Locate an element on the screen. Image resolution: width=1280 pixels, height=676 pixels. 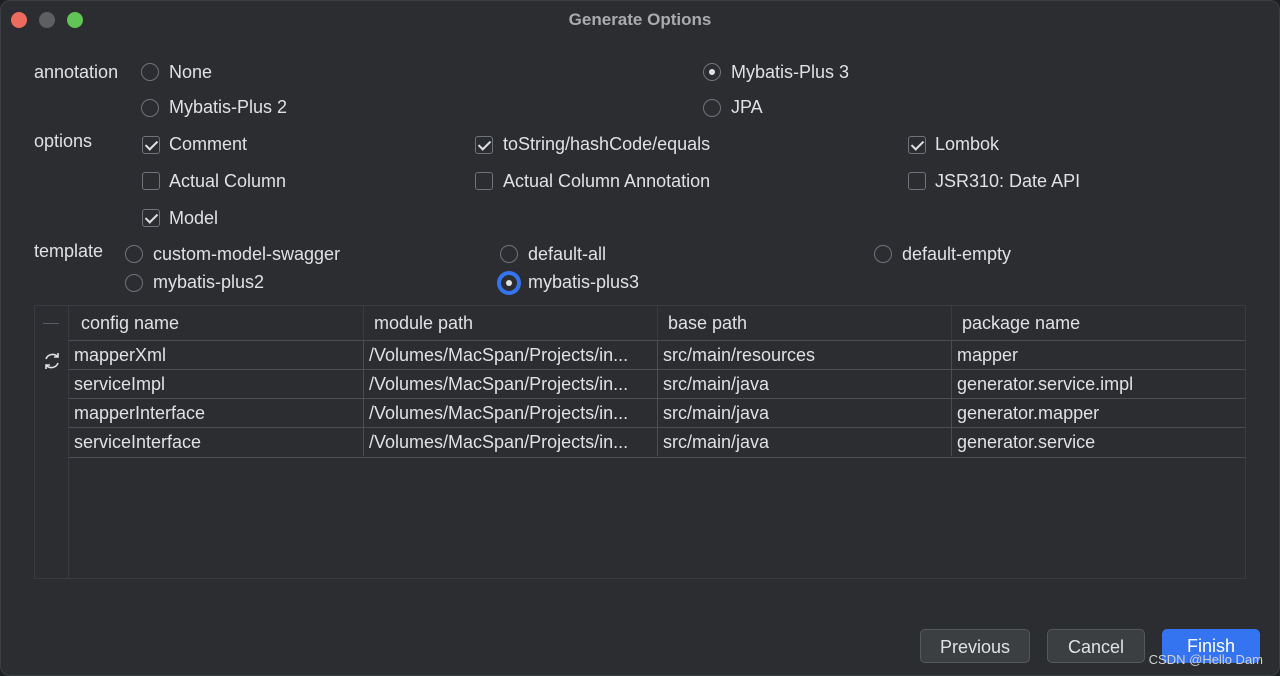
annotation-mybatis-plus3-radio is located at coordinates (712, 72).